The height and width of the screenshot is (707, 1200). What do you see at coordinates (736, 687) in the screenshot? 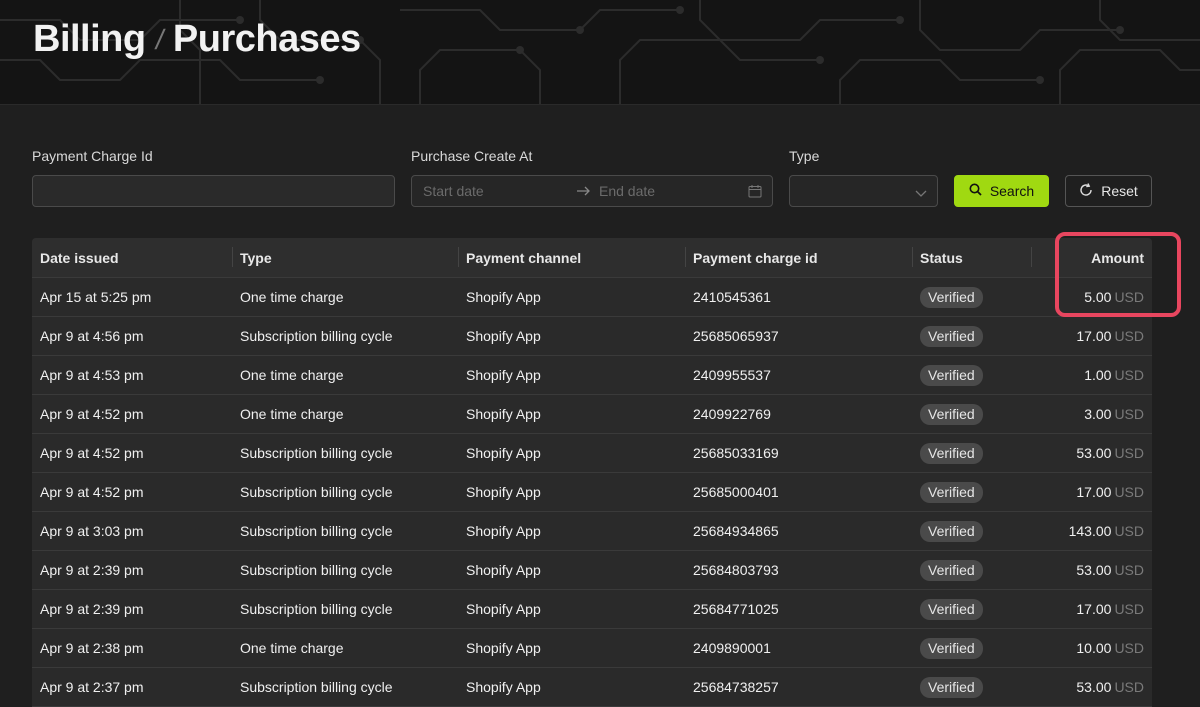
I see `payment-charge-id-cell: 25684738257` at bounding box center [736, 687].